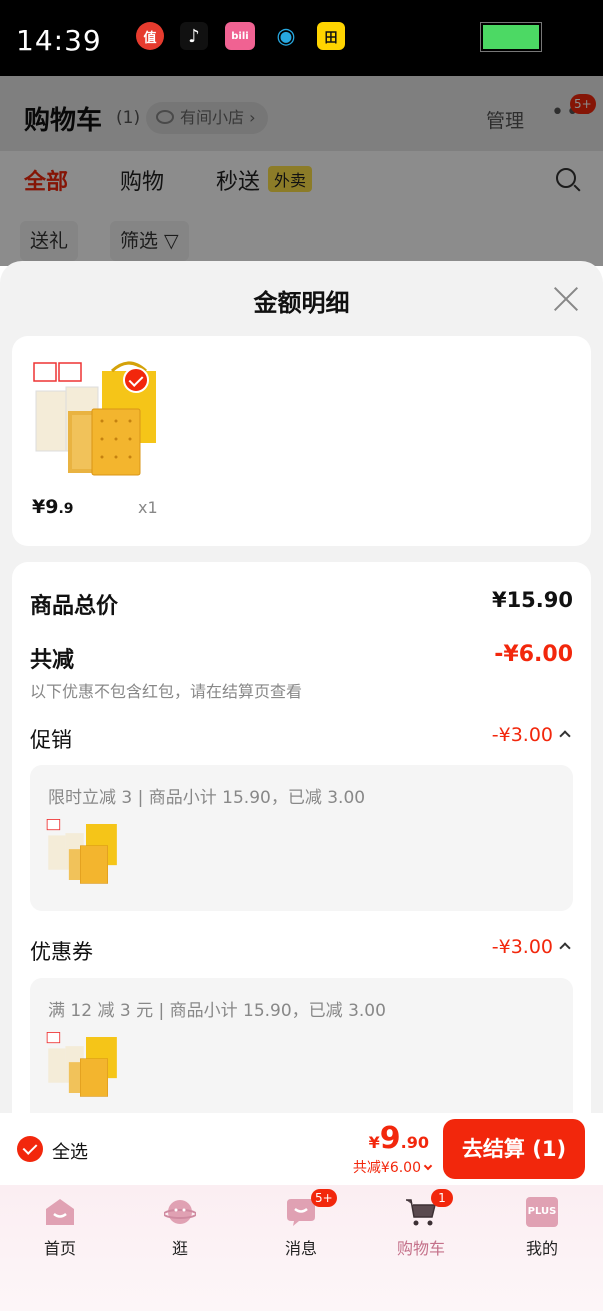  What do you see at coordinates (301, 171) in the screenshot?
I see `dim-overlay` at bounding box center [301, 171].